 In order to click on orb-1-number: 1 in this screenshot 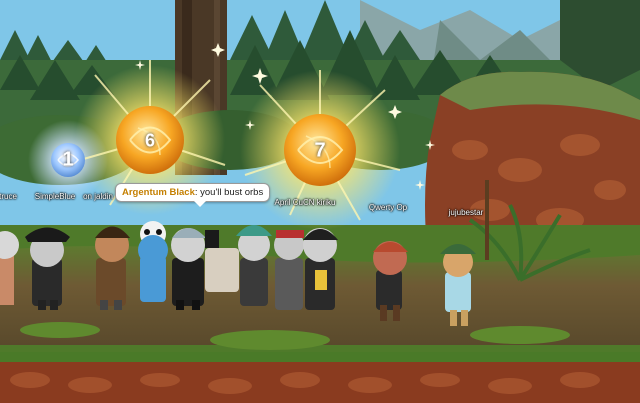, I will do `click(68, 159)`.